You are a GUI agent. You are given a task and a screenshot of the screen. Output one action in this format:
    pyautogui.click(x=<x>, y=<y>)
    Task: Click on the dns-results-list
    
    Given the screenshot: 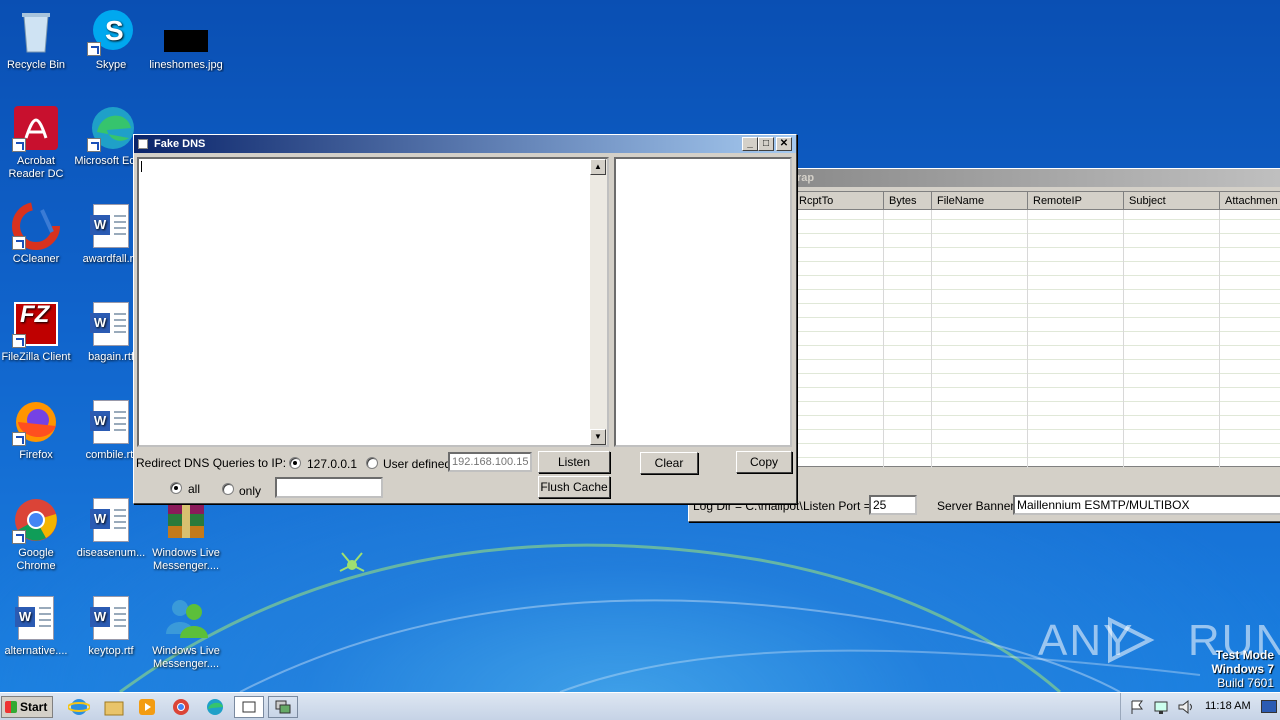 What is the action you would take?
    pyautogui.click(x=703, y=302)
    